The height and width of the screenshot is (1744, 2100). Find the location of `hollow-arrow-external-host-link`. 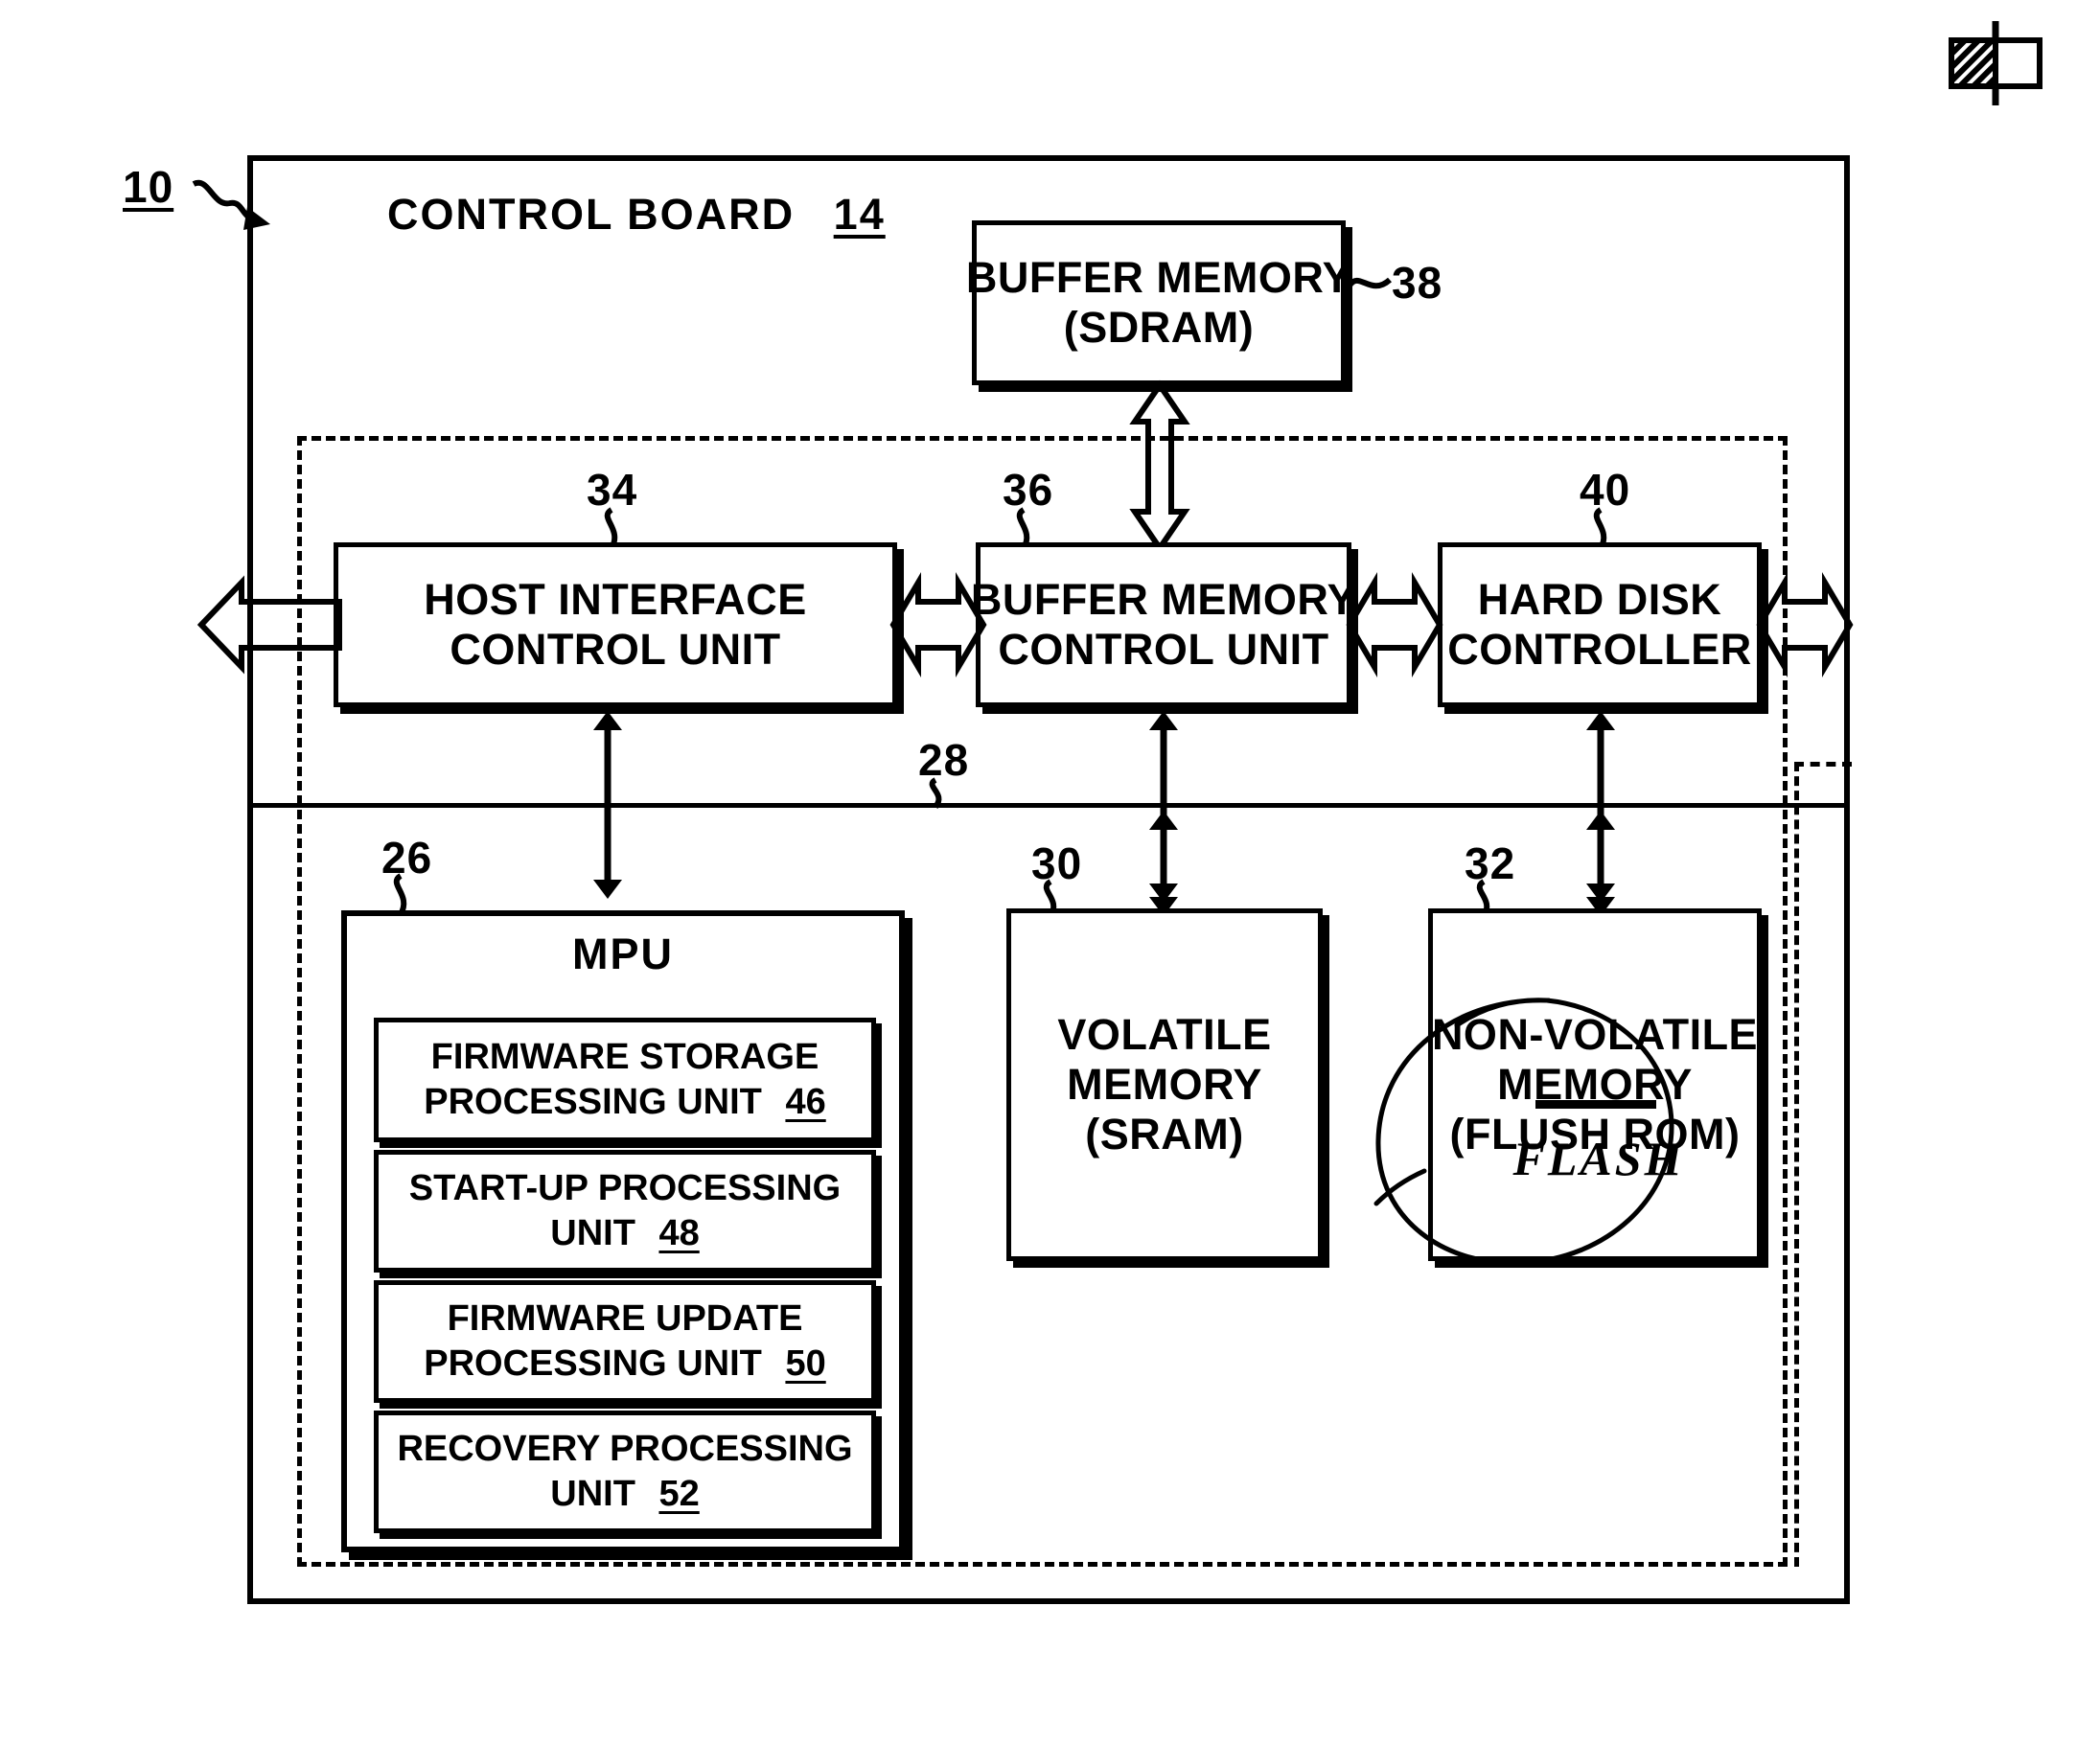

hollow-arrow-external-host-link is located at coordinates (269, 625).